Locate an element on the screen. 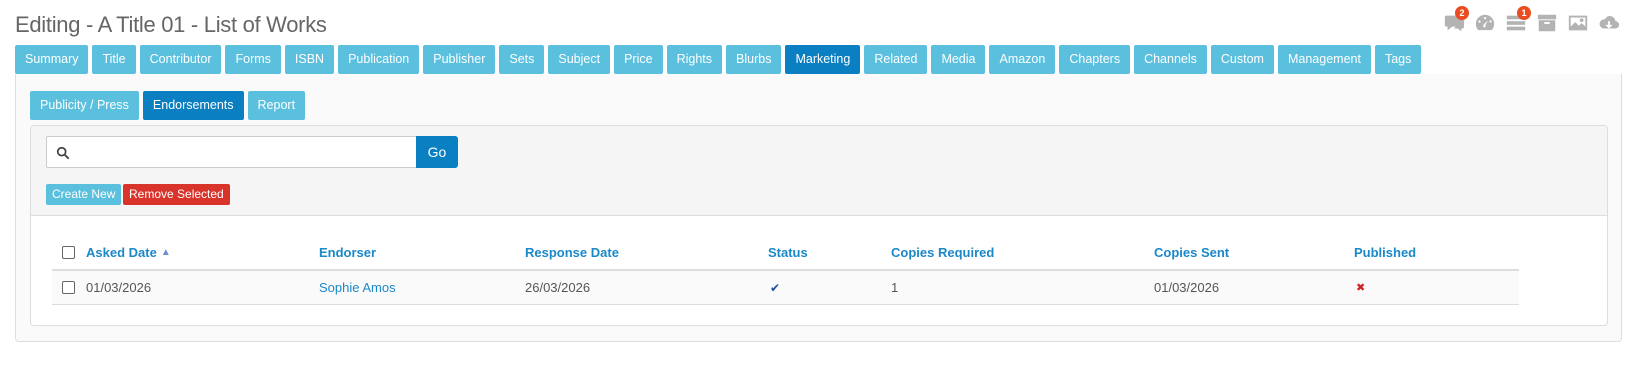  tab-marketing: Marketing is located at coordinates (823, 59).